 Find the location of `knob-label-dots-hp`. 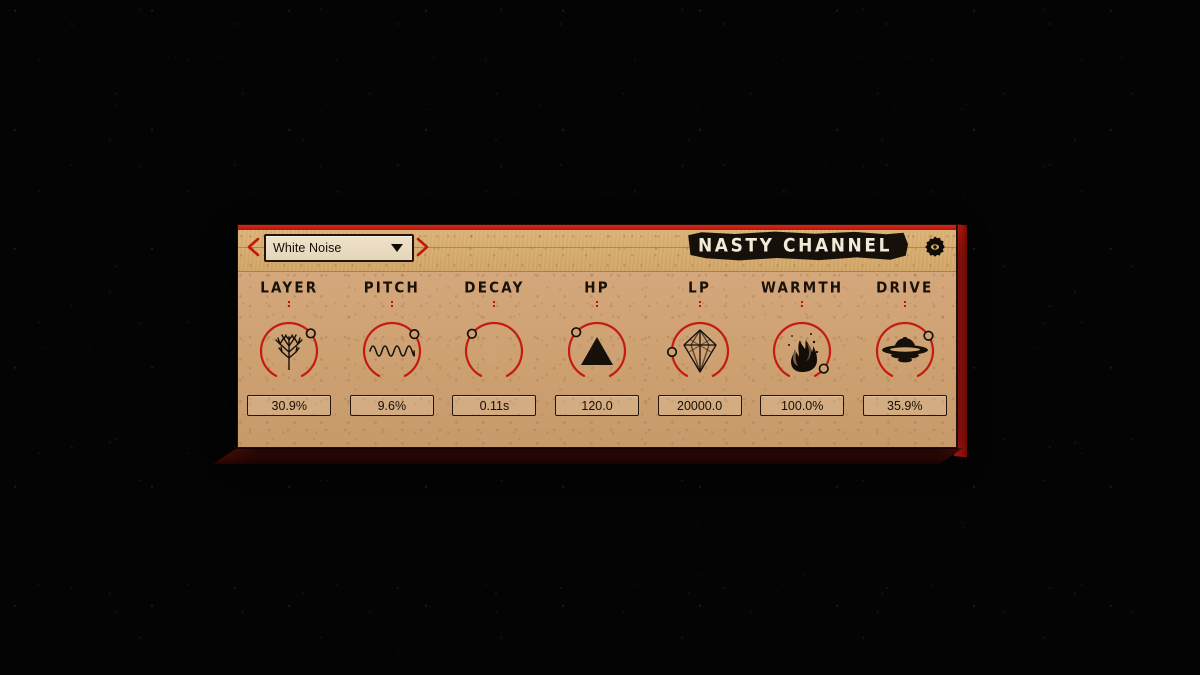

knob-label-dots-hp is located at coordinates (597, 307).